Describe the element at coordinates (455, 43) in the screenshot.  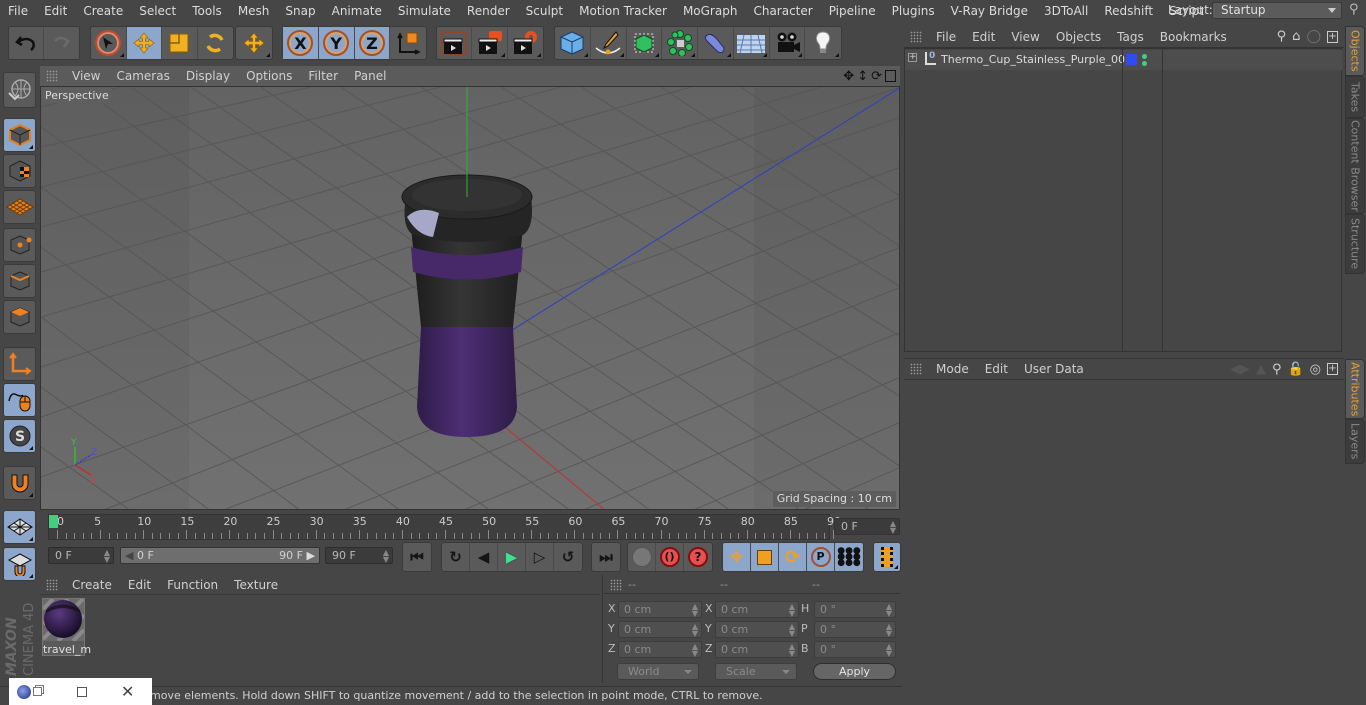
I see `render-view-button` at that location.